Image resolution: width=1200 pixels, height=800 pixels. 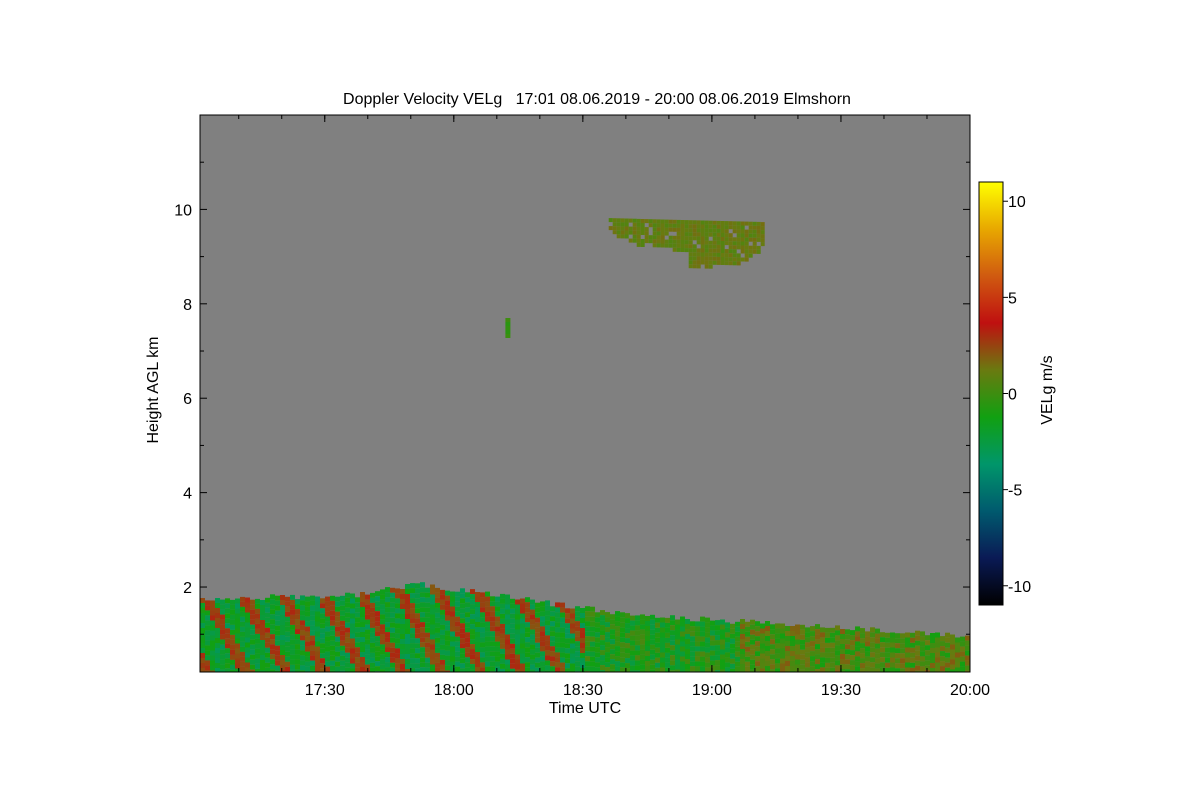 What do you see at coordinates (841, 690) in the screenshot?
I see `x-tick-label: 19:30` at bounding box center [841, 690].